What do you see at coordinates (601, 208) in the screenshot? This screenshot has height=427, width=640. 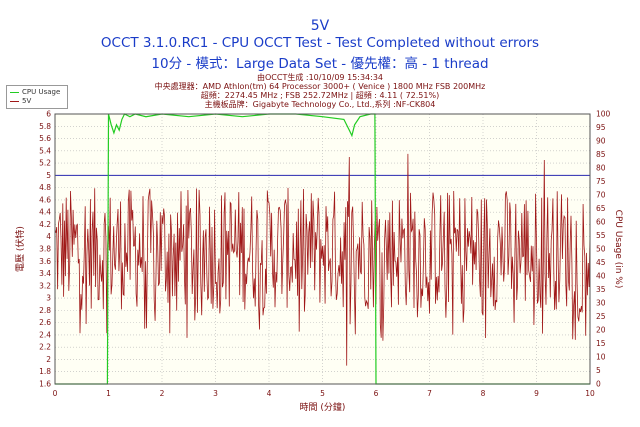 I see `y2-tick-label: 65` at bounding box center [601, 208].